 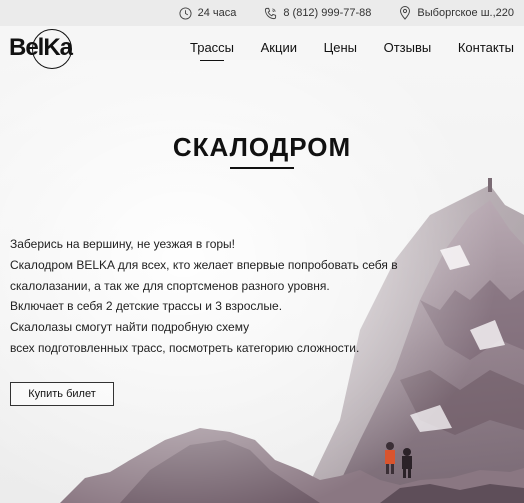 I want to click on clock-icon, so click(x=185, y=13).